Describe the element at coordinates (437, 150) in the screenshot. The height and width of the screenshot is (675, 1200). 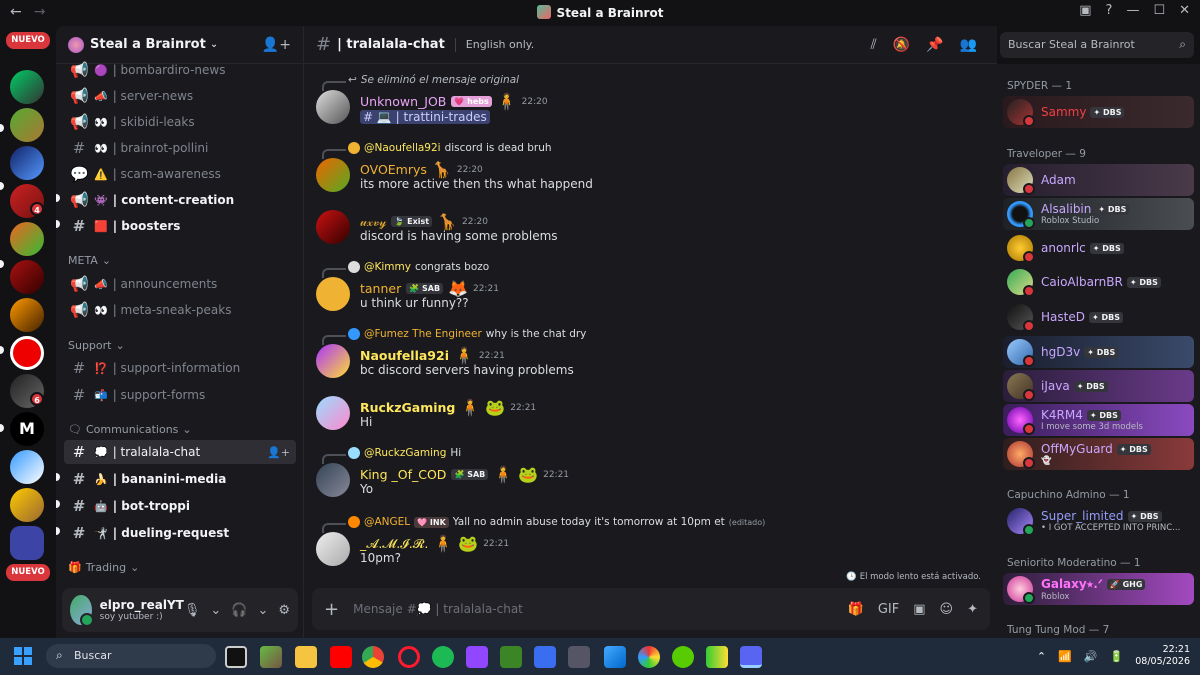
I see `reply-preview: @Naoufella92i discord is dead bruh` at that location.